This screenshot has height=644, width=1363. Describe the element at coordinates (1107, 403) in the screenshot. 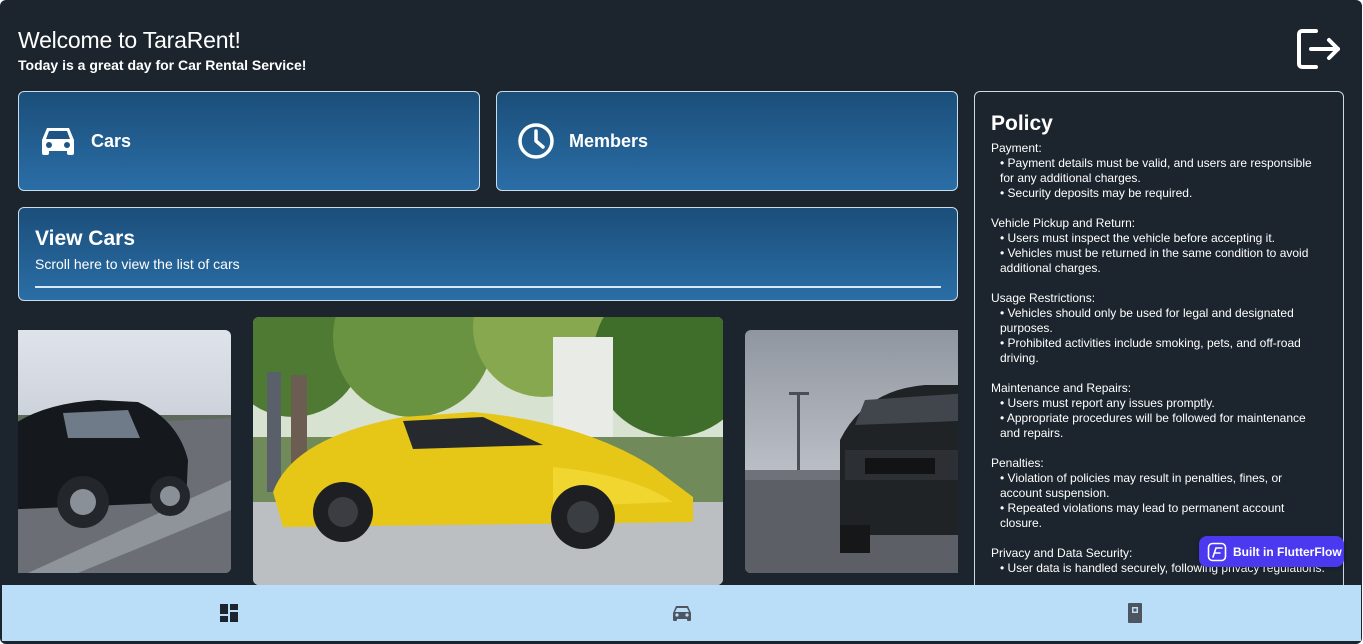

I see `policy-item: • Users must report any issues promptly.` at that location.